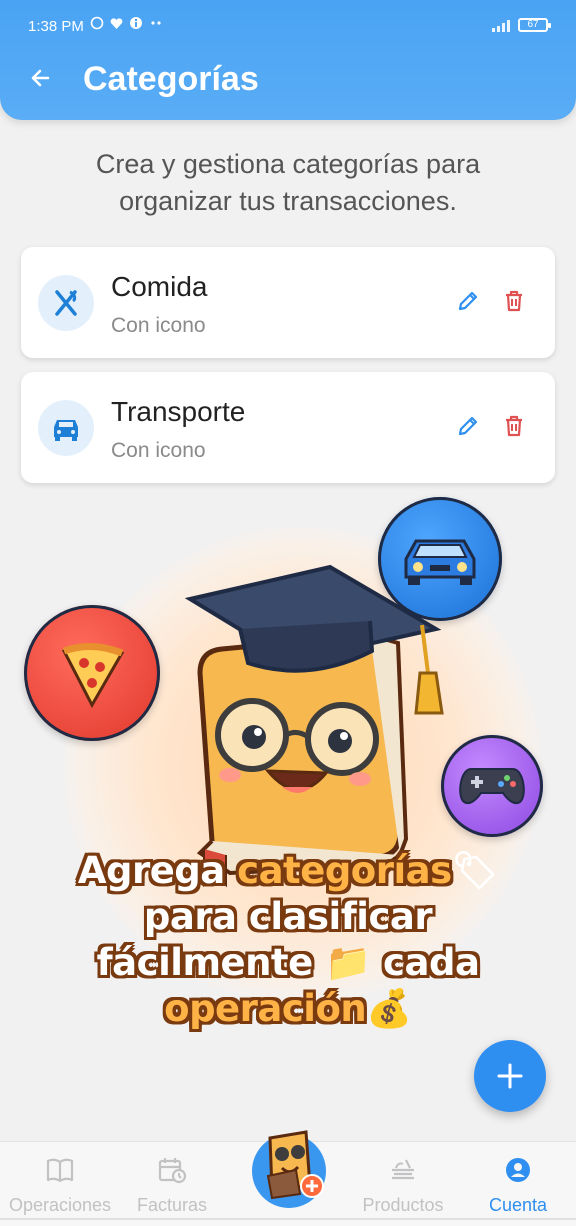  What do you see at coordinates (288, 1219) in the screenshot?
I see `home-indicator` at bounding box center [288, 1219].